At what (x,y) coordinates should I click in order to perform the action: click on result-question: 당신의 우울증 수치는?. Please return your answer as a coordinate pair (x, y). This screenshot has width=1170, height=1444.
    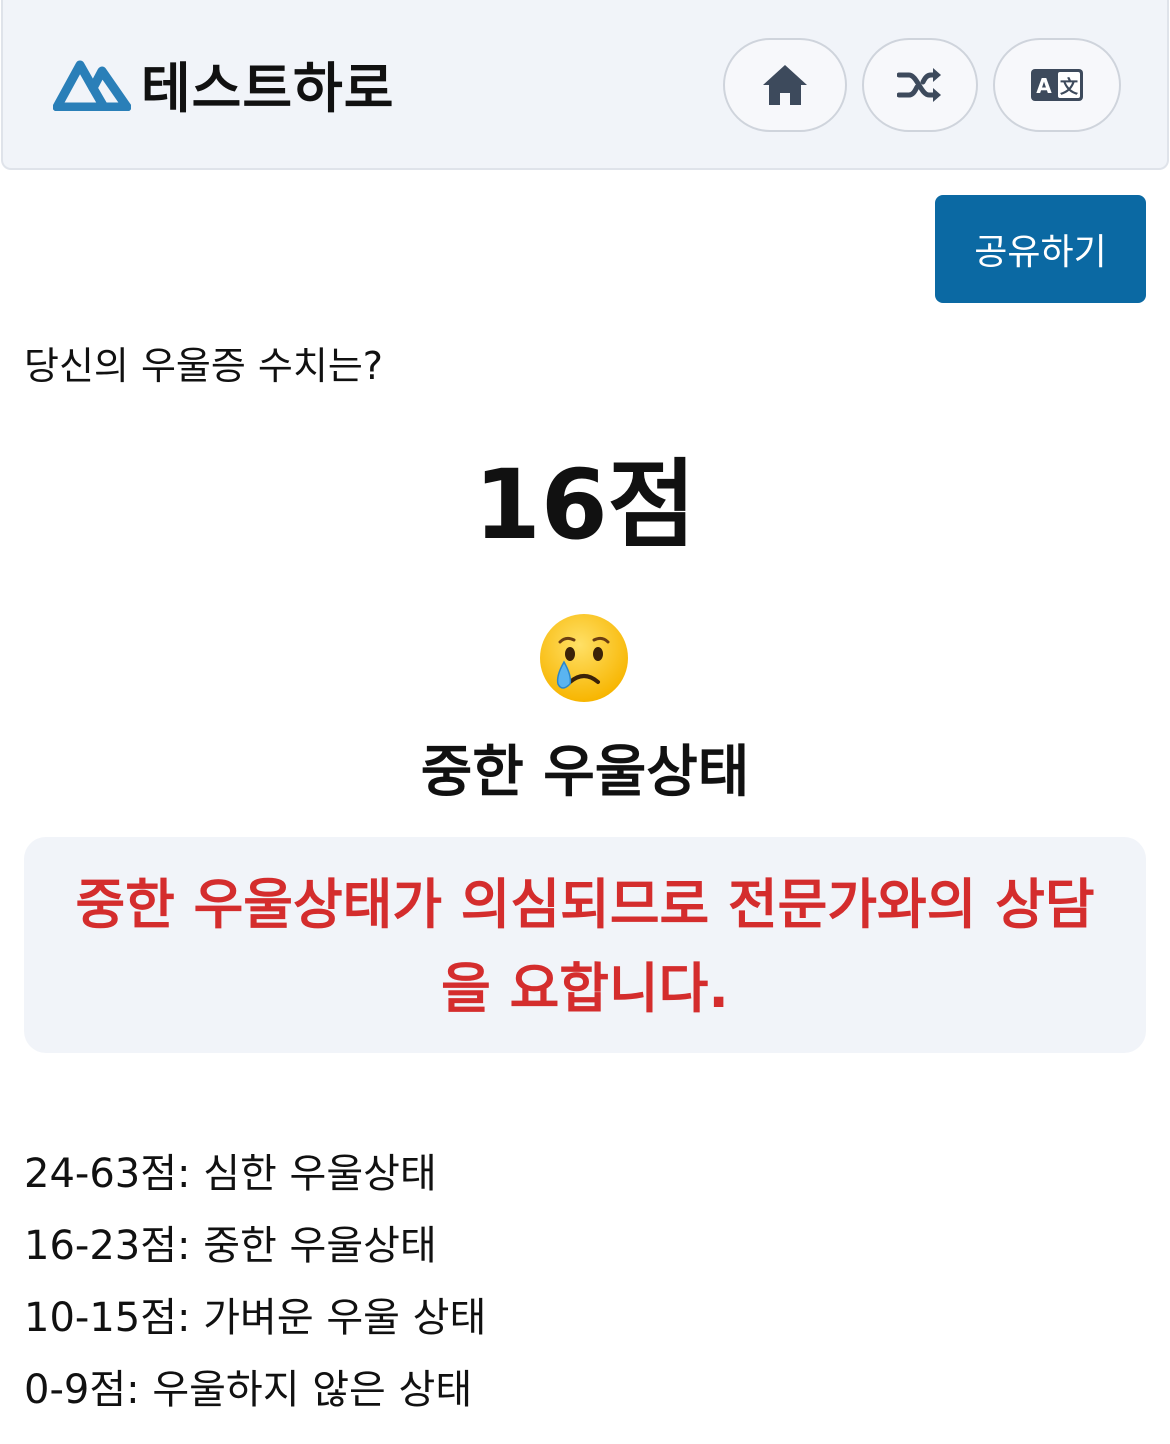
    Looking at the image, I should click on (203, 366).